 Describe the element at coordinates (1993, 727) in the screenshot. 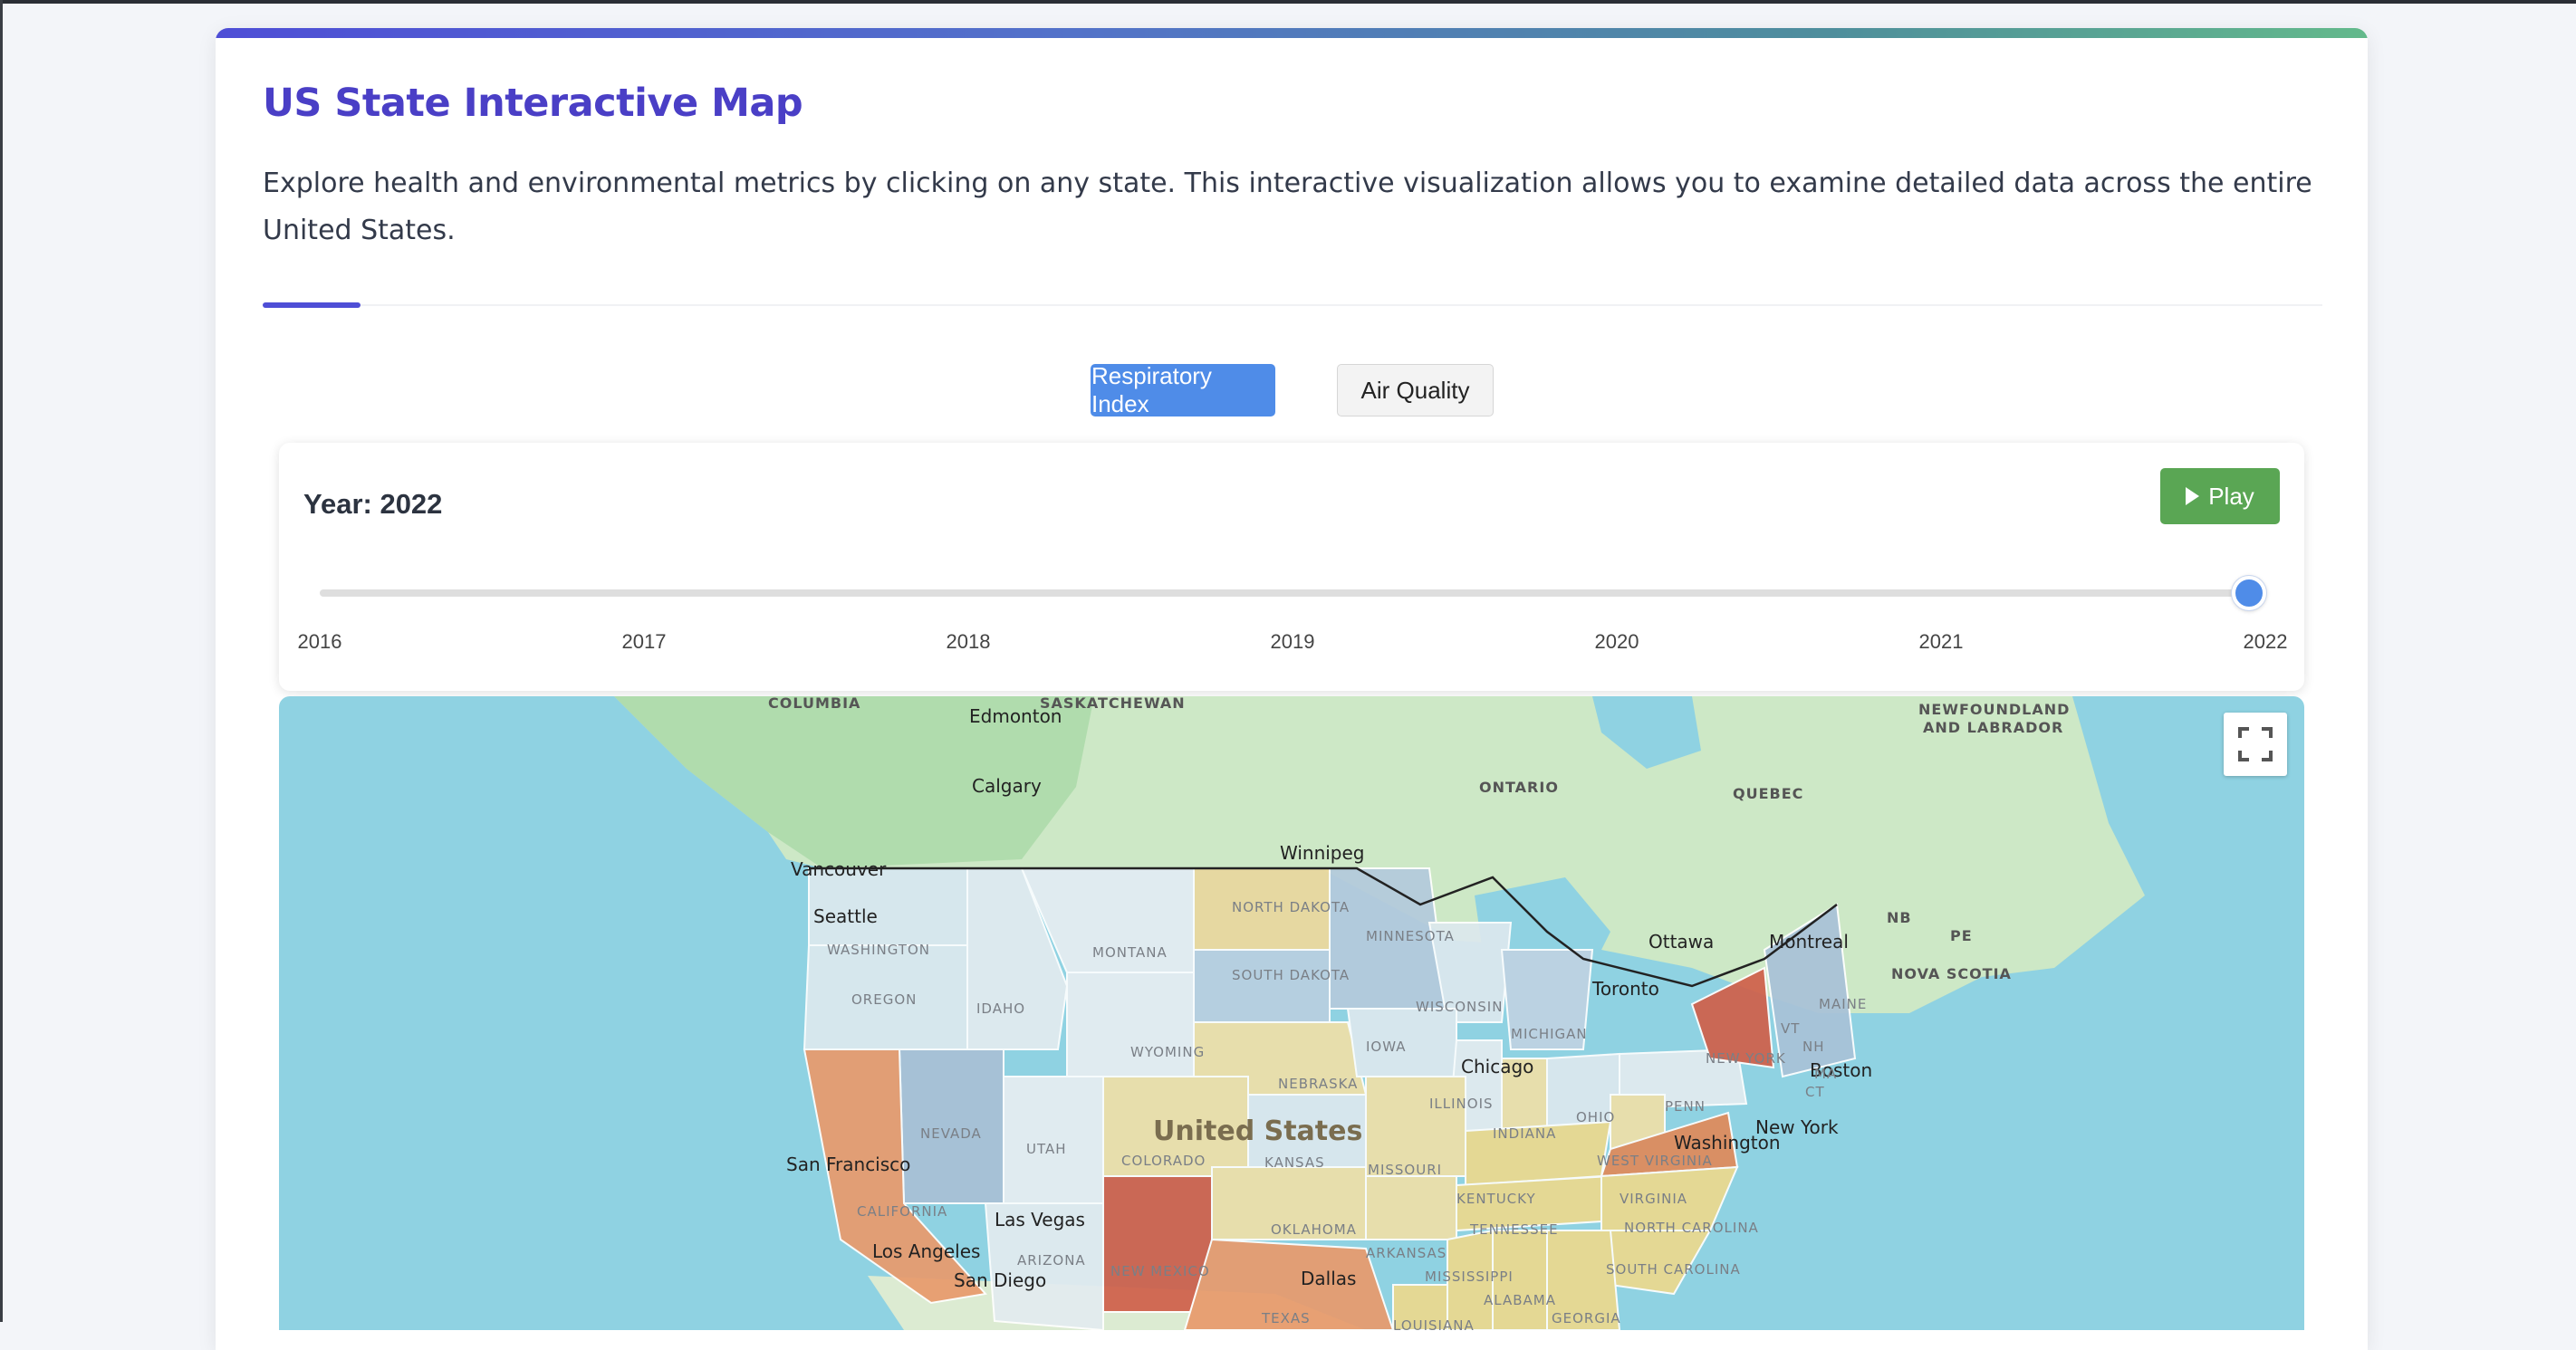

I see `label-labrador: AND LABRADOR` at that location.